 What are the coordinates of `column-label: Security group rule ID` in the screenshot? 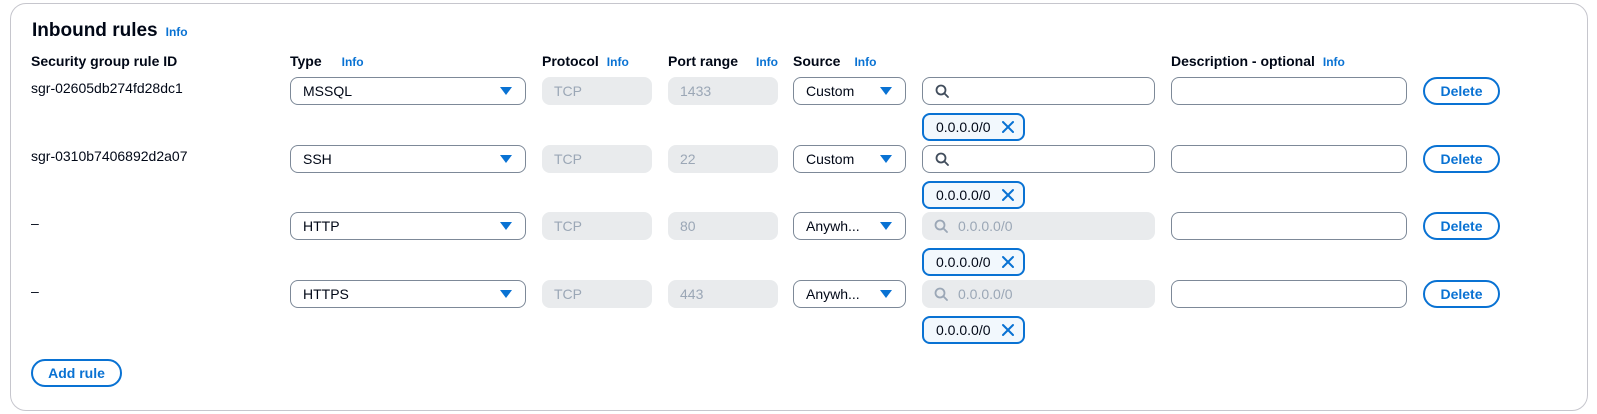 It's located at (104, 61).